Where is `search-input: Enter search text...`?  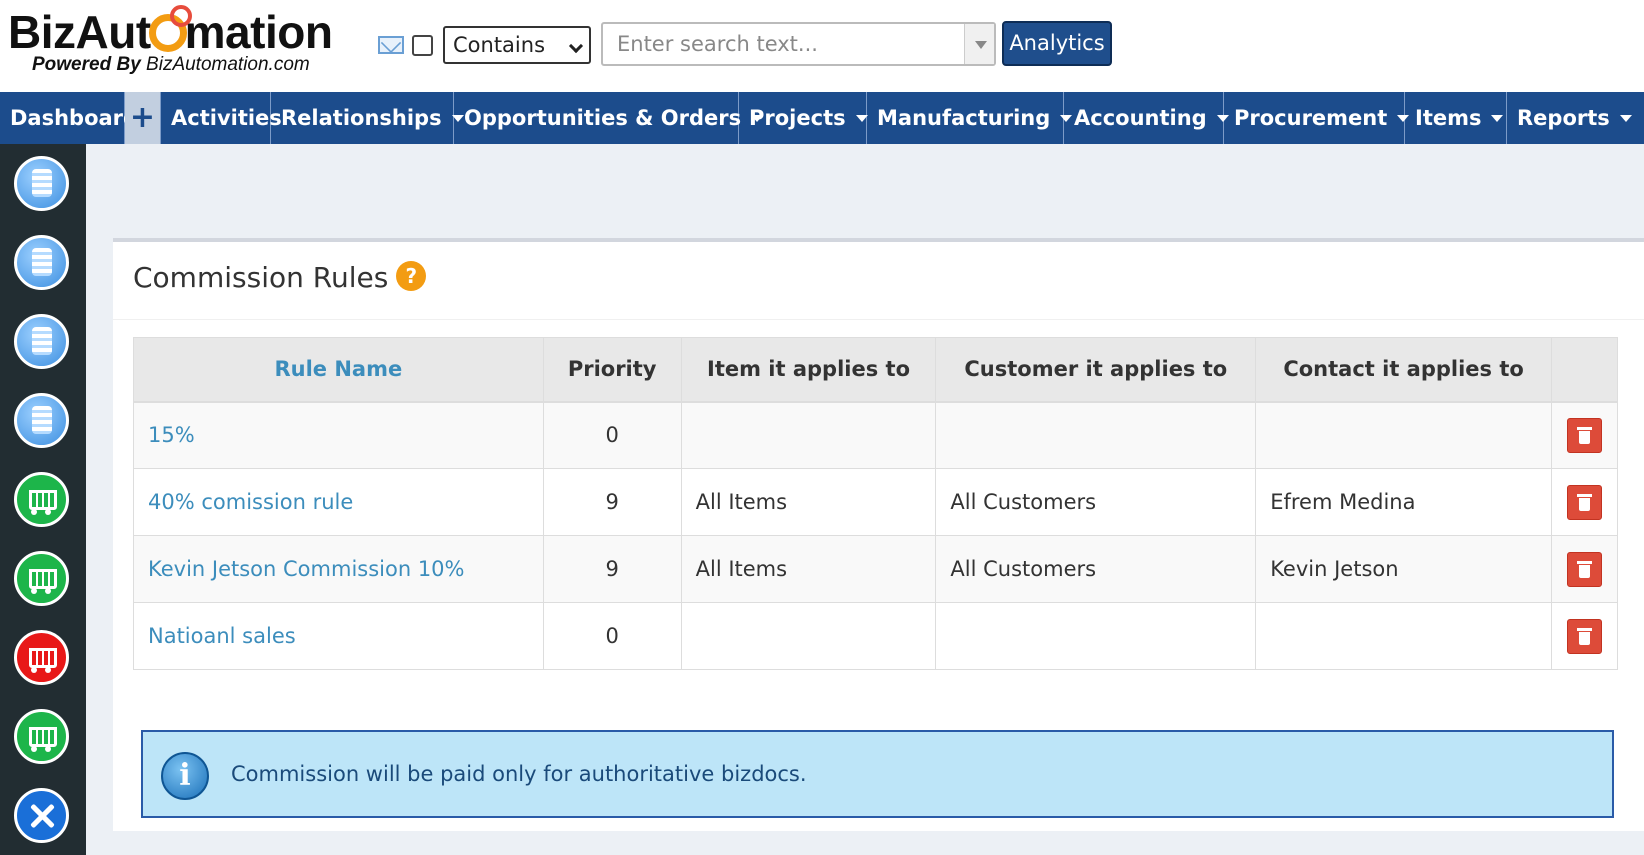 search-input: Enter search text... is located at coordinates (798, 44).